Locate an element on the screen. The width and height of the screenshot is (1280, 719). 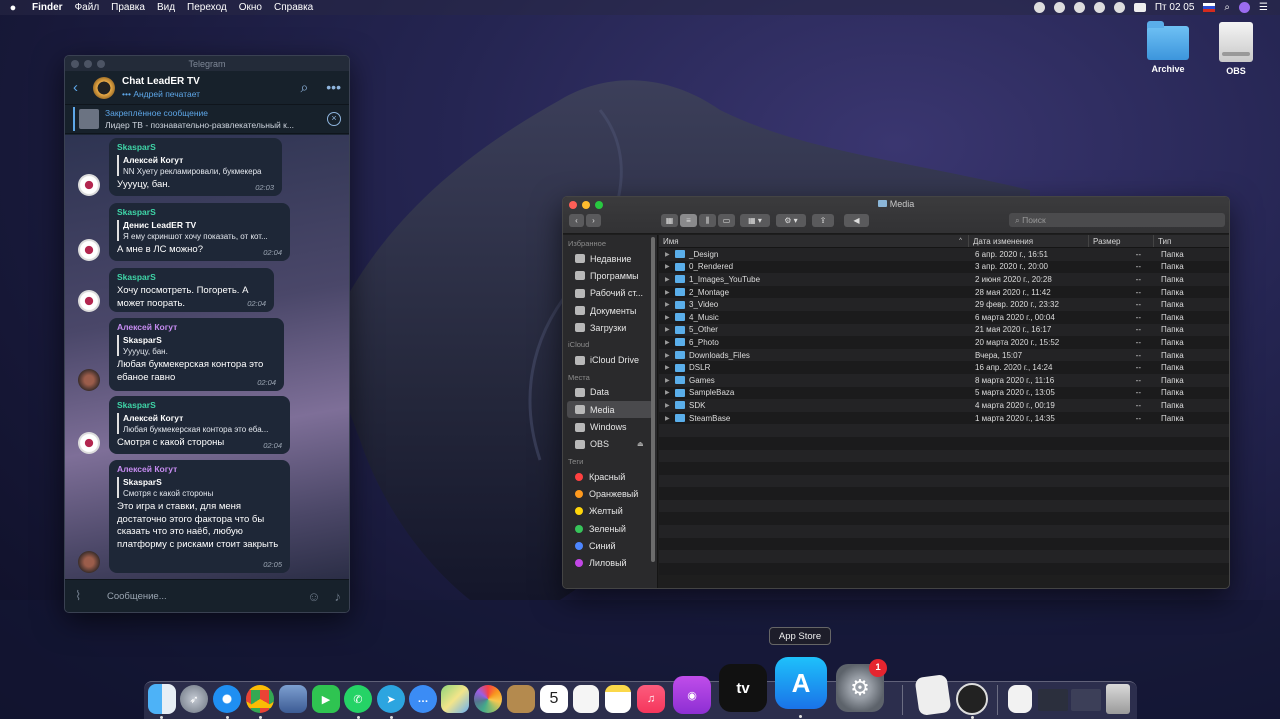
menu-app-finder: Finder is located at coordinates (47, 7).